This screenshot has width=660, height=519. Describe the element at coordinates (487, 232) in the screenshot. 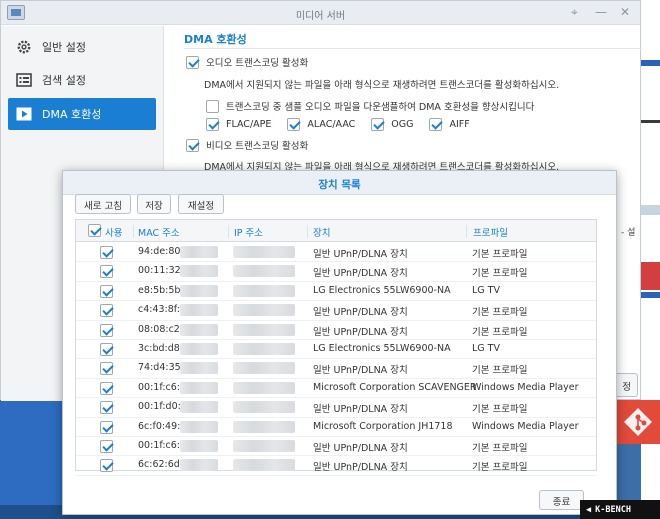

I see `col-profile: 프로파일` at that location.